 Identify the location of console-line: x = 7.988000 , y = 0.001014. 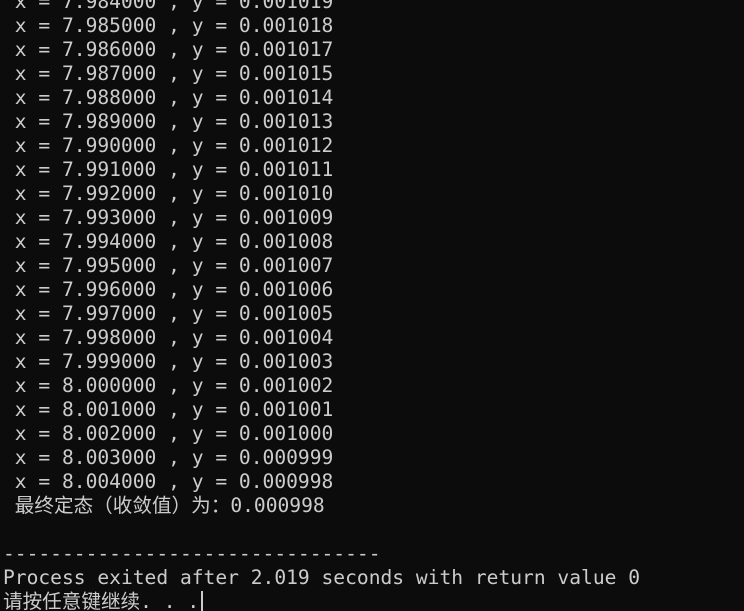
(168, 97).